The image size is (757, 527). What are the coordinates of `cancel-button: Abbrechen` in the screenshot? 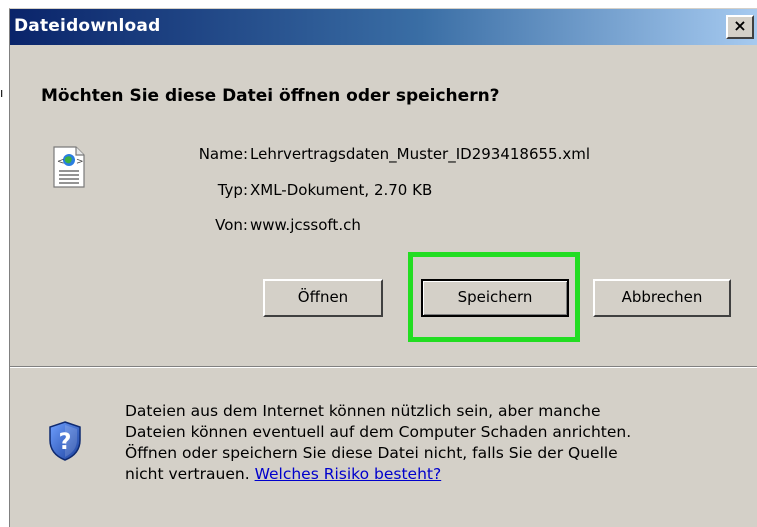 It's located at (662, 298).